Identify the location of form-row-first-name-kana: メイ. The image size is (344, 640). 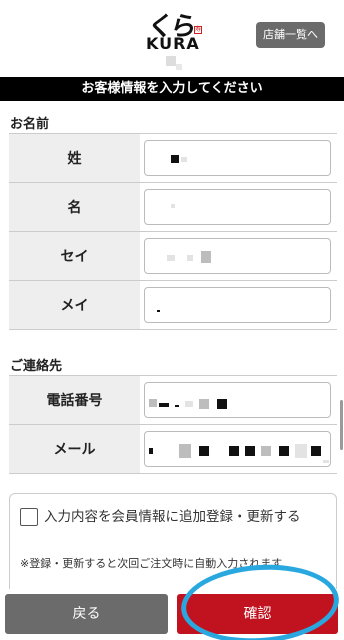
(173, 305).